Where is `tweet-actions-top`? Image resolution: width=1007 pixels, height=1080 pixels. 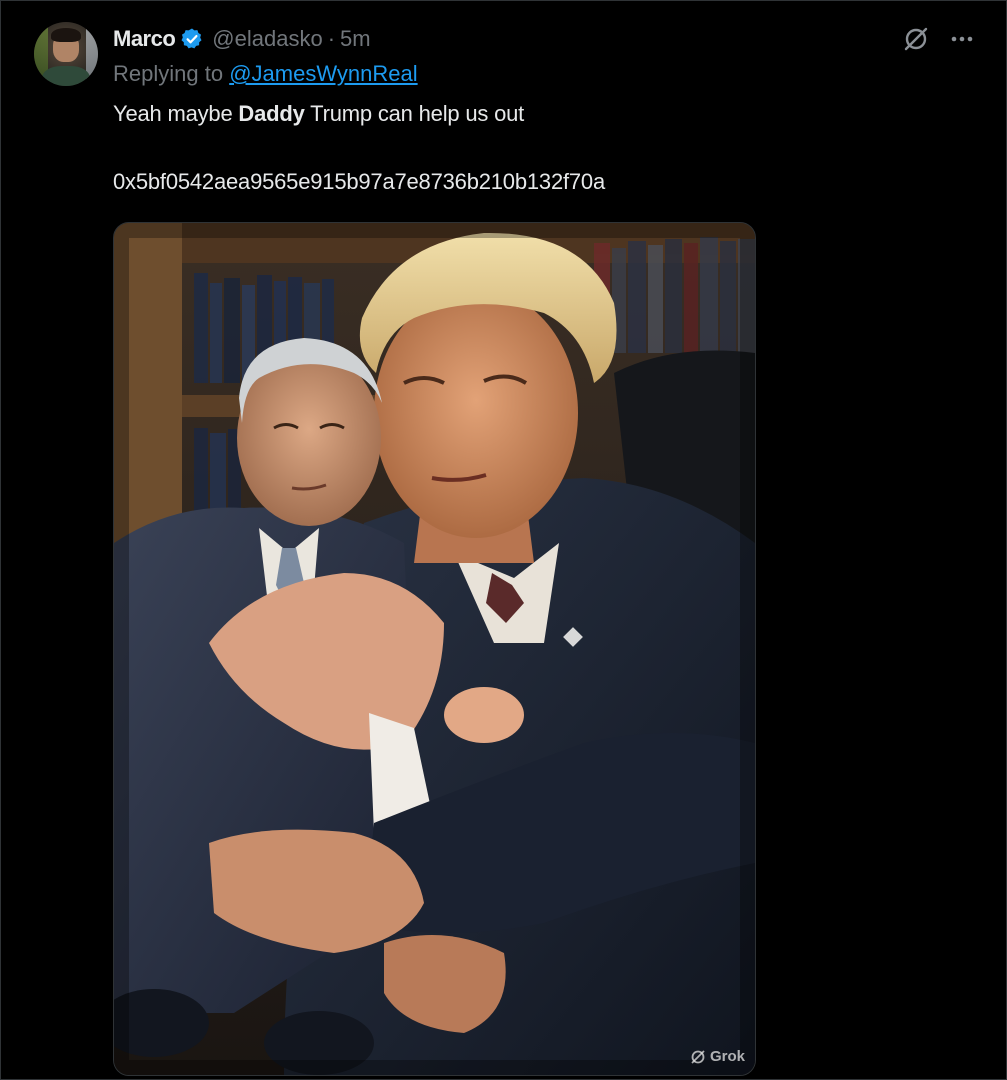
tweet-actions-top is located at coordinates (939, 39).